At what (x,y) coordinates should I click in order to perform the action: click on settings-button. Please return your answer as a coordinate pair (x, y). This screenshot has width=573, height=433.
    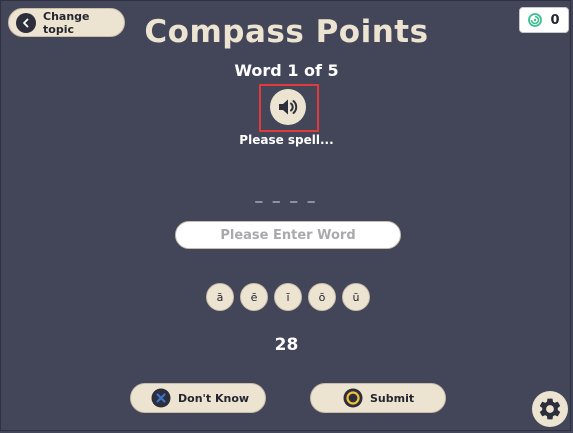
    Looking at the image, I should click on (550, 409).